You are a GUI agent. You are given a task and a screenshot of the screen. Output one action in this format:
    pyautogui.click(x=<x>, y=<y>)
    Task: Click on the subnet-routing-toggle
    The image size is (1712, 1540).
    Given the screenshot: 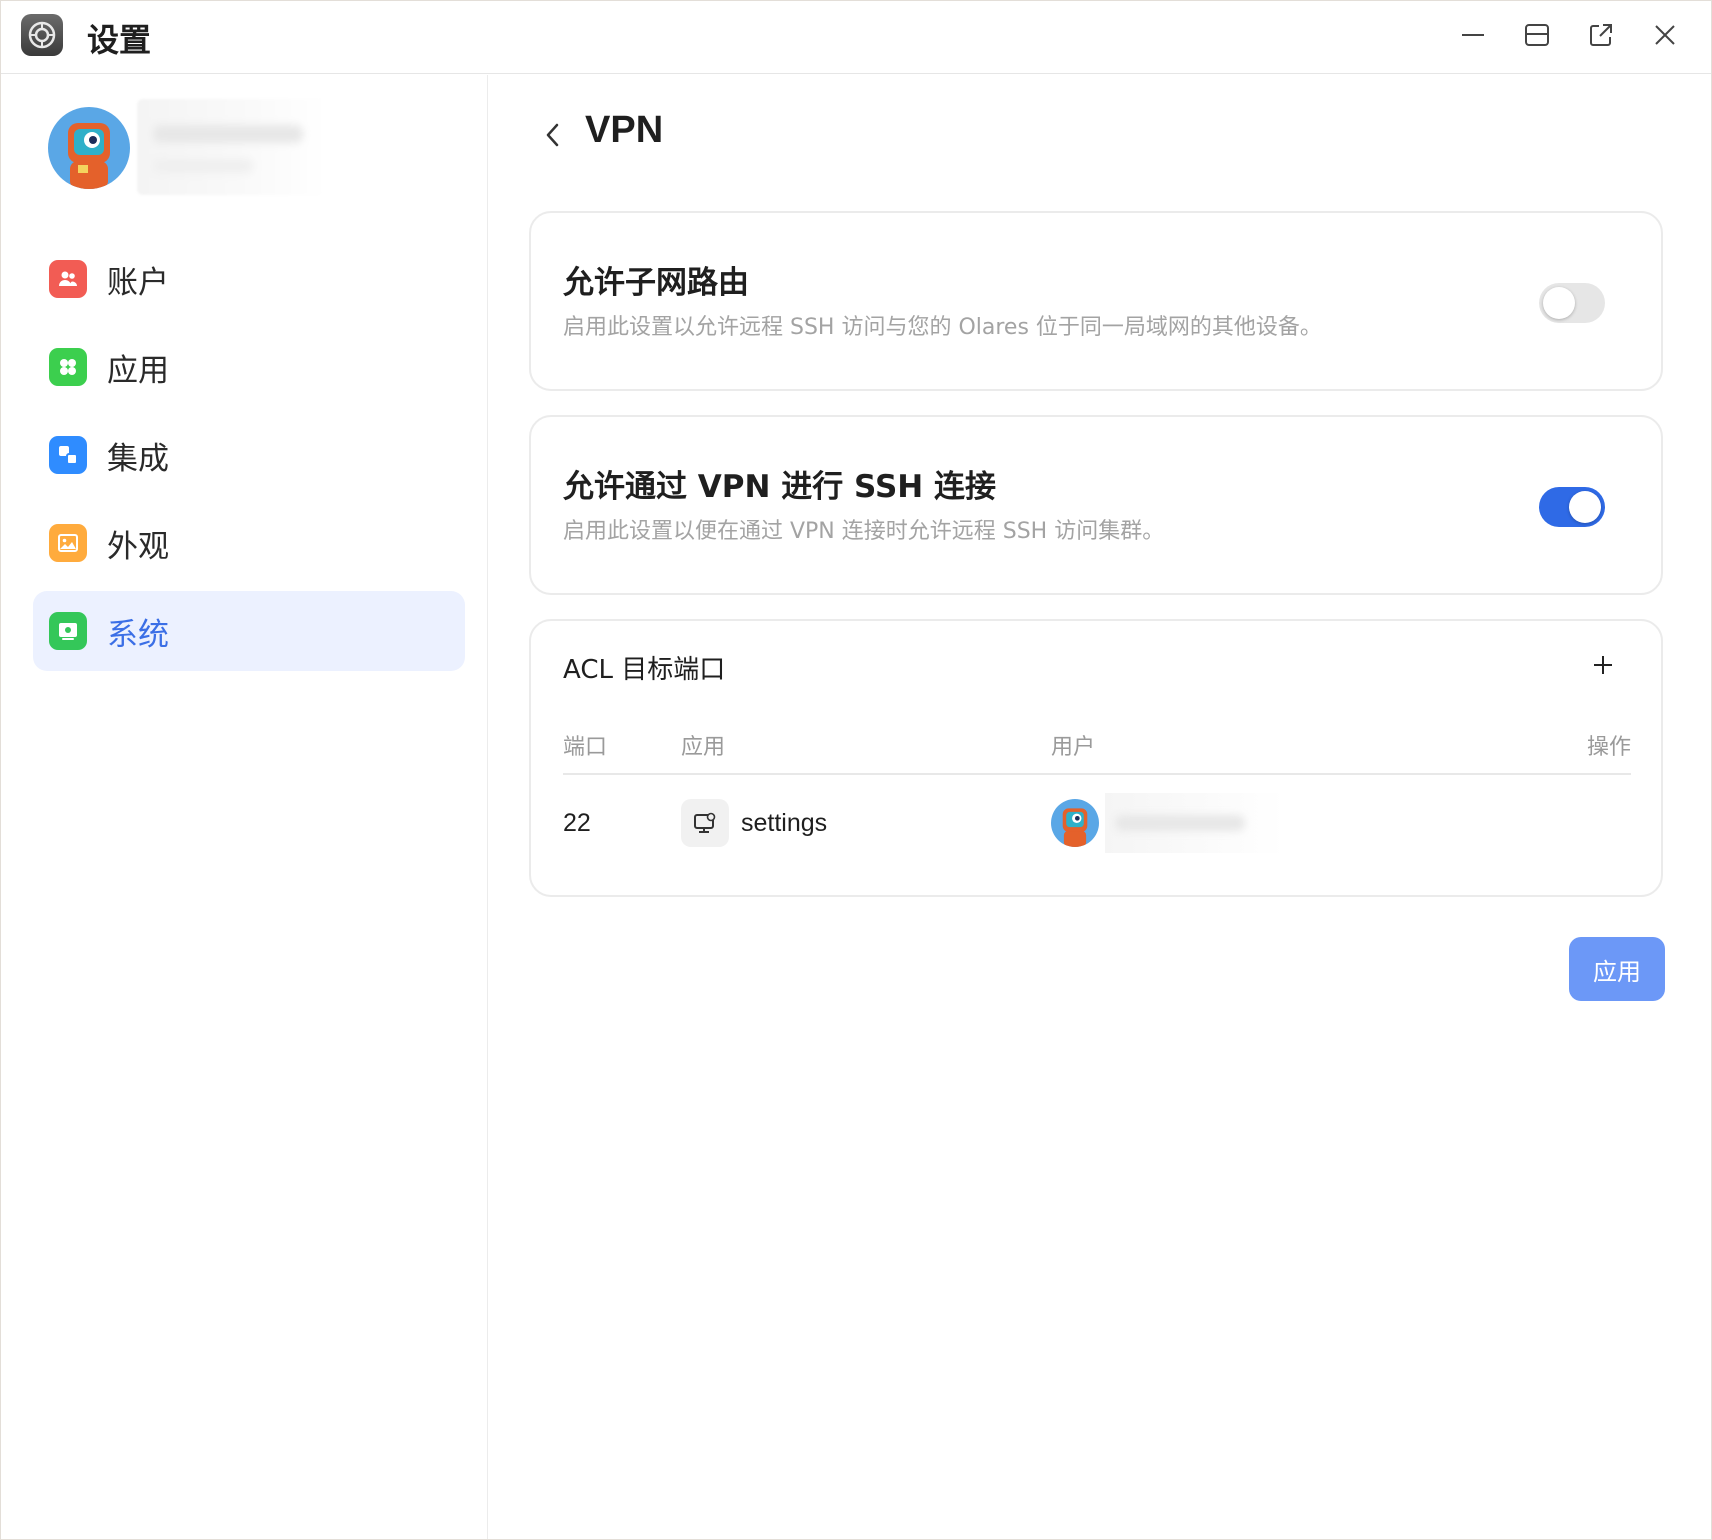 What is the action you would take?
    pyautogui.click(x=1572, y=303)
    